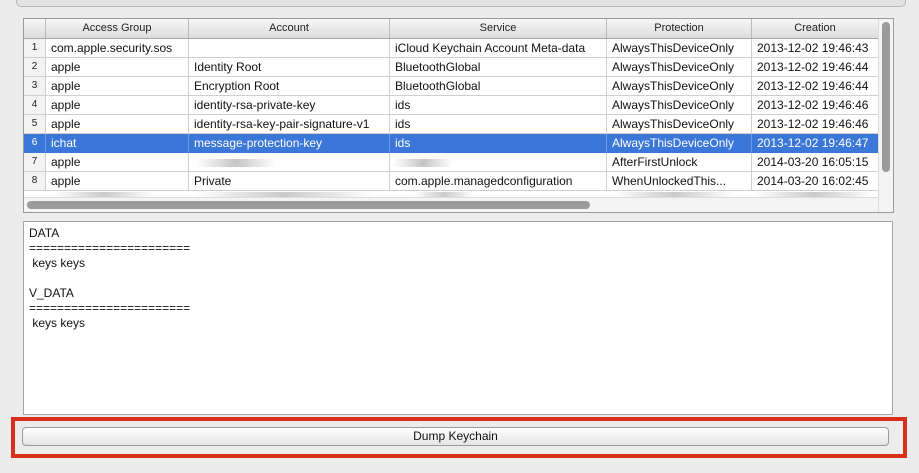 This screenshot has height=473, width=919. I want to click on column-header-row-number, so click(35, 28).